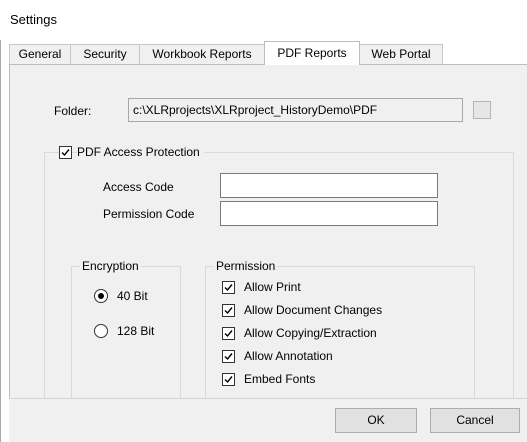 Image resolution: width=527 pixels, height=442 pixels. I want to click on allow-copying-extraction-checkbox, so click(228, 333).